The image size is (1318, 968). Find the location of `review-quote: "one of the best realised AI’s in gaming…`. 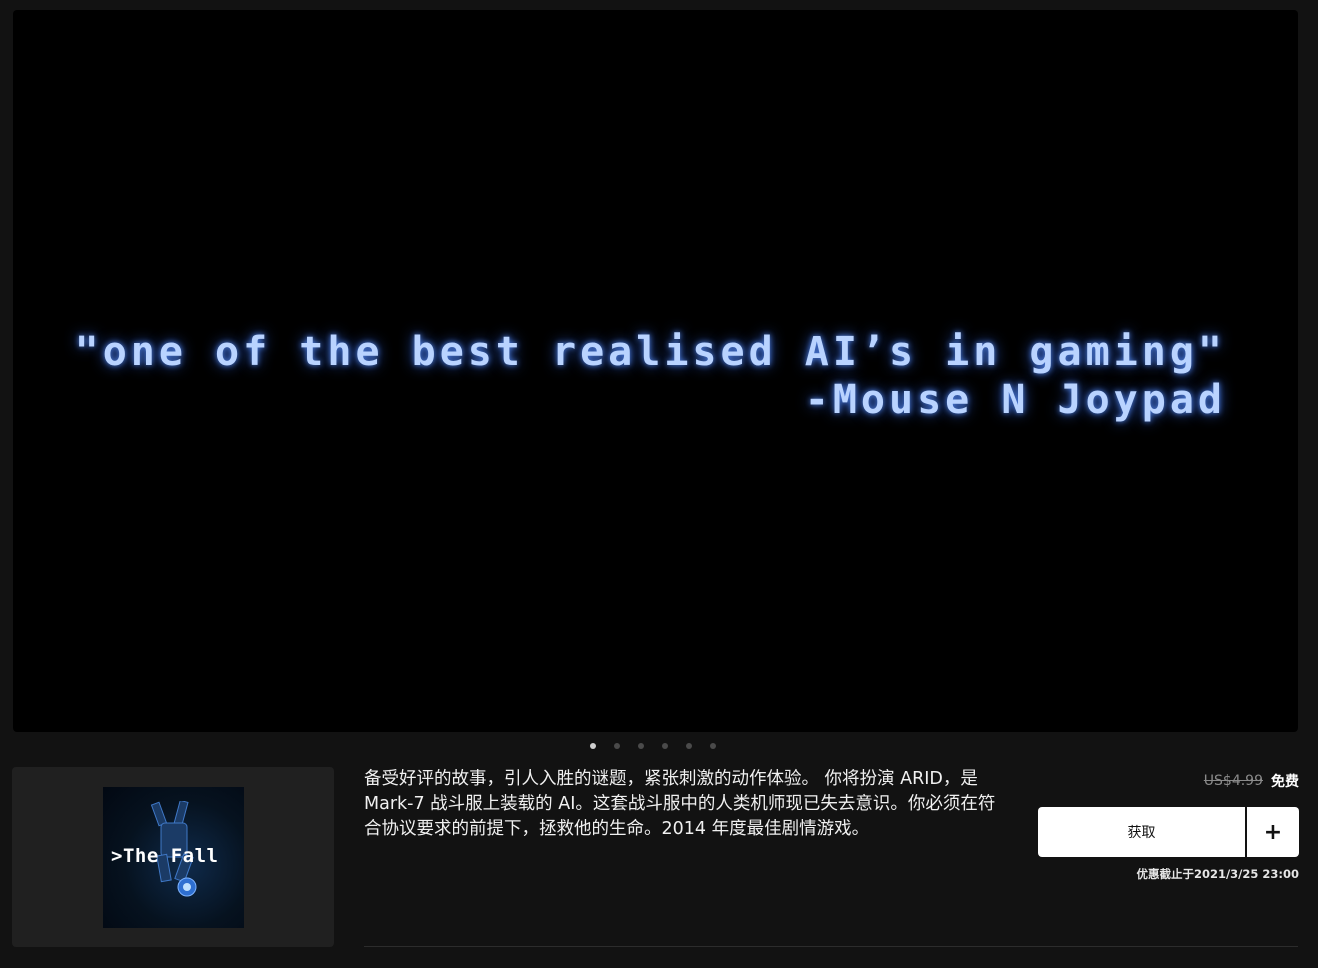

review-quote: "one of the best realised AI’s in gaming… is located at coordinates (650, 376).